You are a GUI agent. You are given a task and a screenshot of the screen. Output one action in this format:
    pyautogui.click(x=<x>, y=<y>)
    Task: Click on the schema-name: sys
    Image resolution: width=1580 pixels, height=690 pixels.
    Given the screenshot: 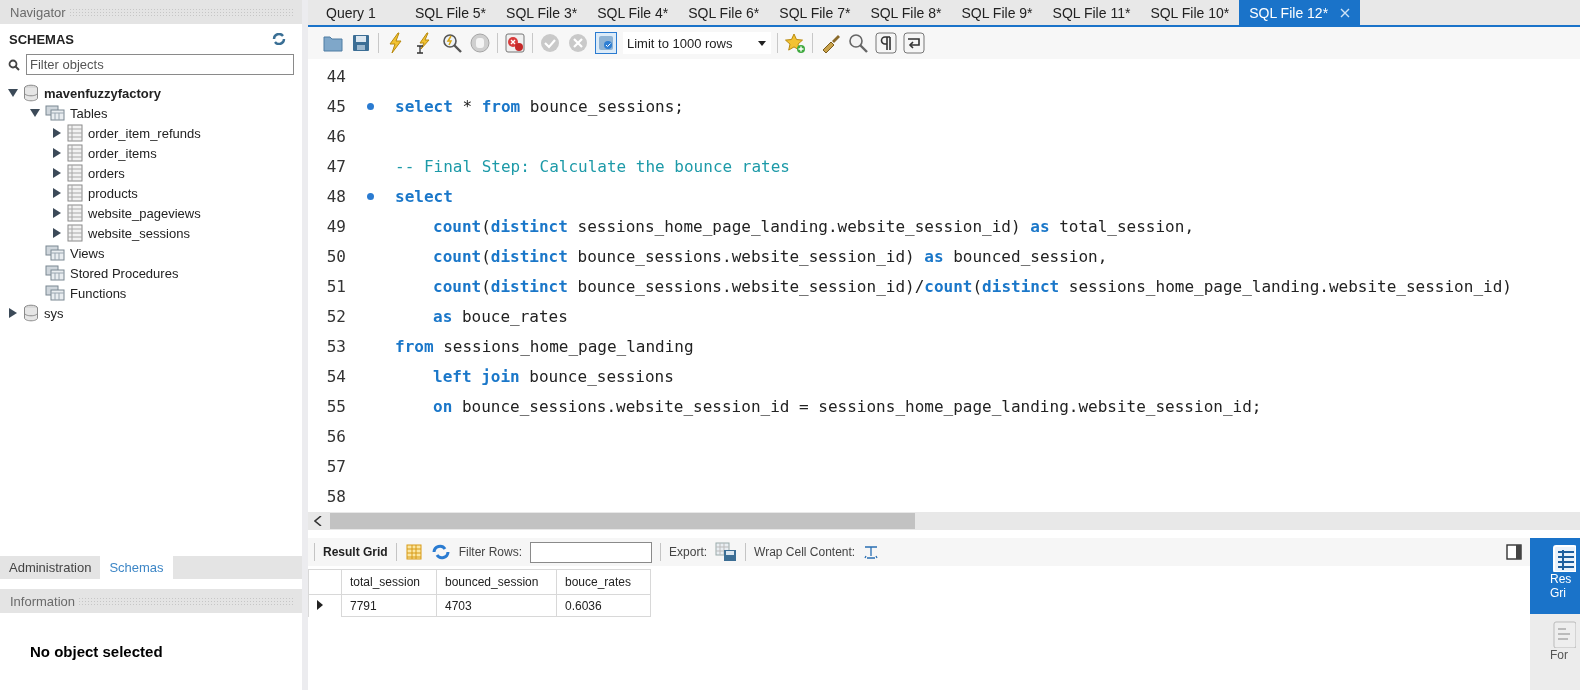 What is the action you would take?
    pyautogui.click(x=54, y=313)
    